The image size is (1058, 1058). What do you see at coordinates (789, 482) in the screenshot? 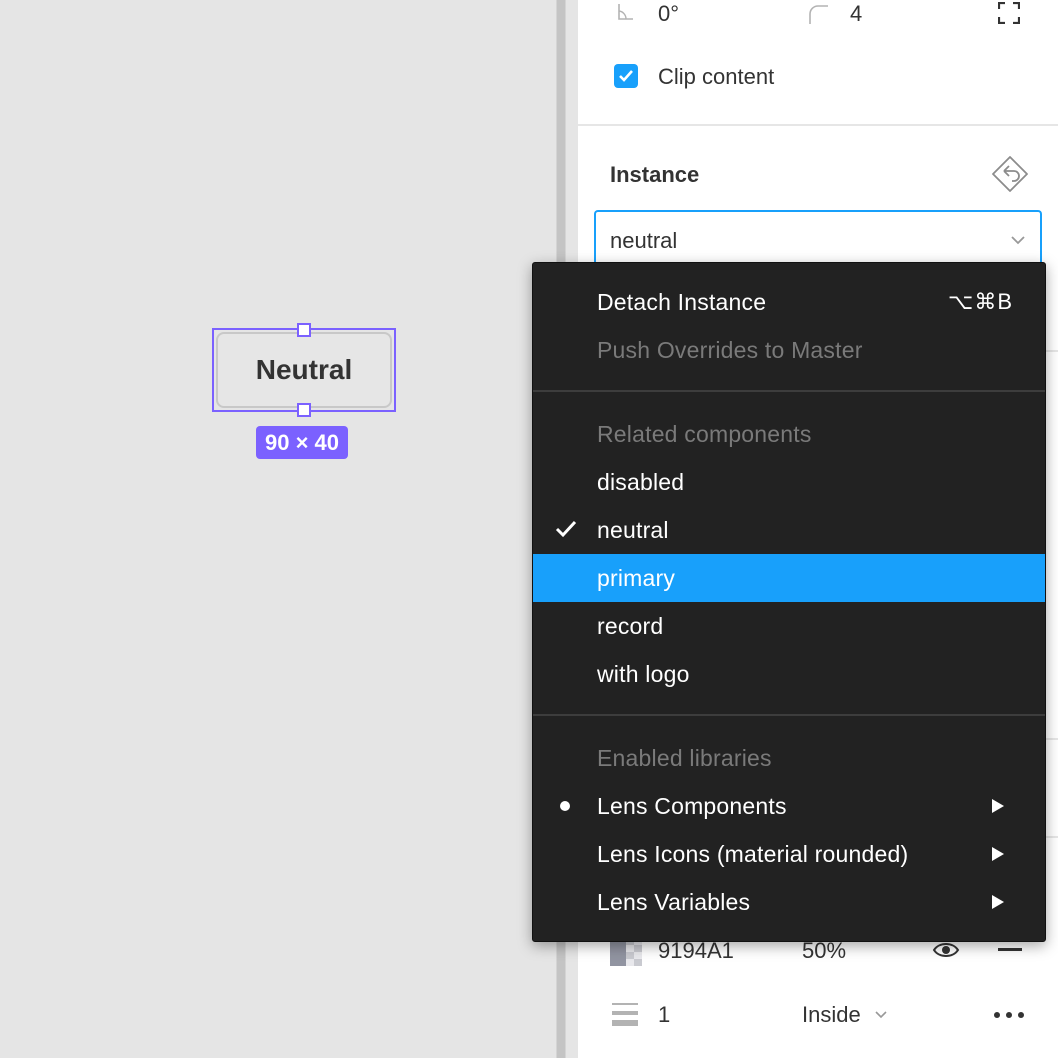
I see `menu-item-related-disabled: disabled` at bounding box center [789, 482].